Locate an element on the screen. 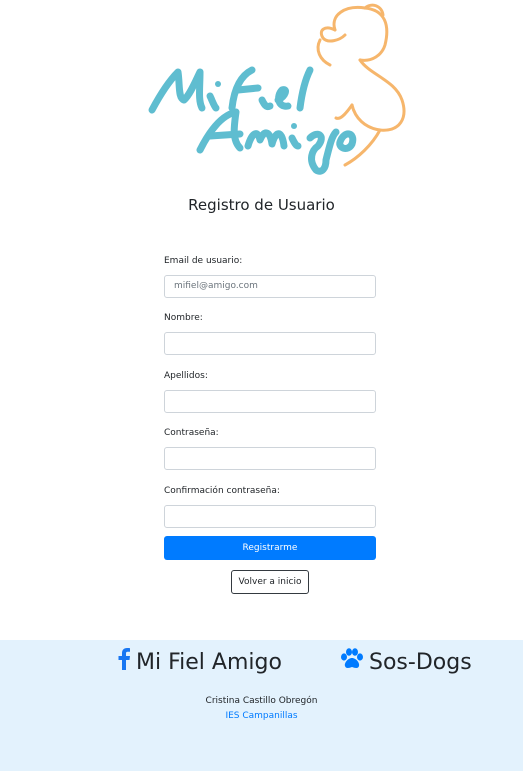 The width and height of the screenshot is (523, 771). brand-script-icon is located at coordinates (252, 120).